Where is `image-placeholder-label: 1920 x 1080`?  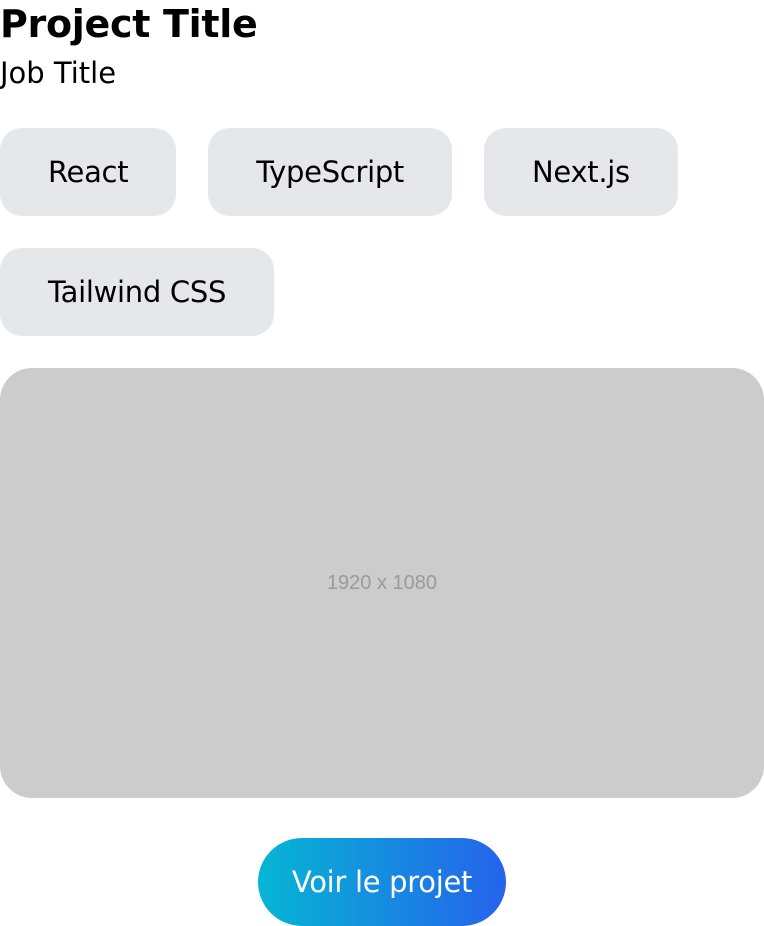
image-placeholder-label: 1920 x 1080 is located at coordinates (382, 582).